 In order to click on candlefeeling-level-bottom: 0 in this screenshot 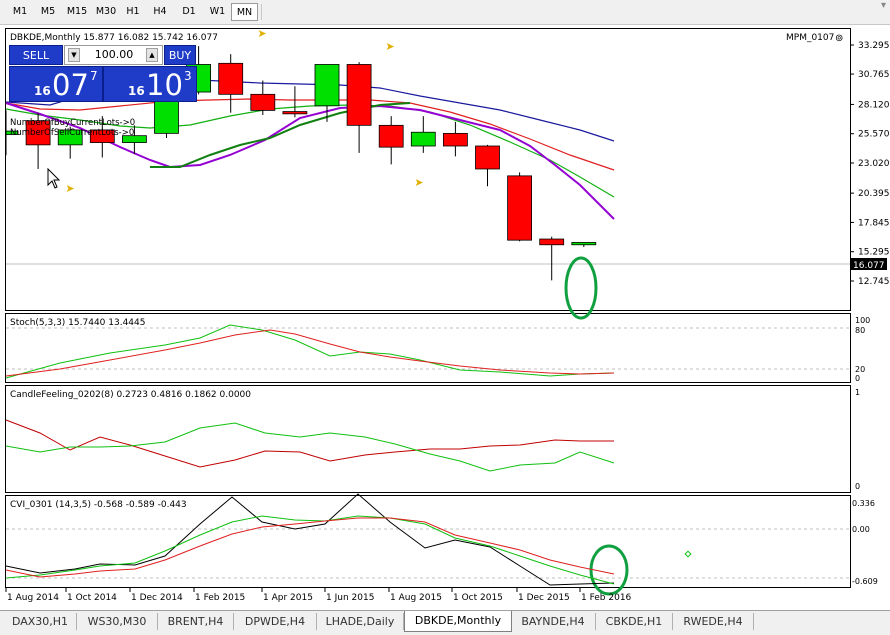, I will do `click(857, 486)`.